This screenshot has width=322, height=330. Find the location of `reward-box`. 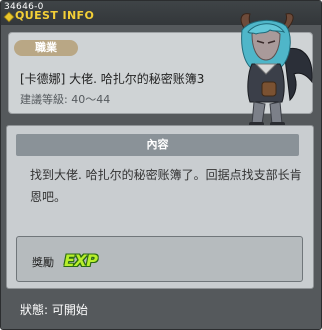

reward-box is located at coordinates (159, 259).